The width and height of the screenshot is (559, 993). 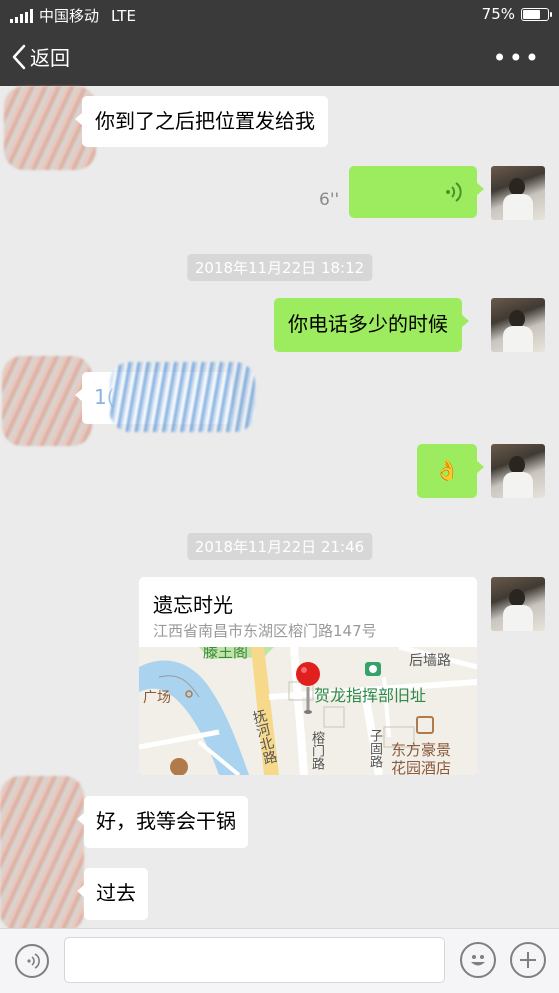 I want to click on status-bar: 中国移动 LTE 75%, so click(x=279, y=15).